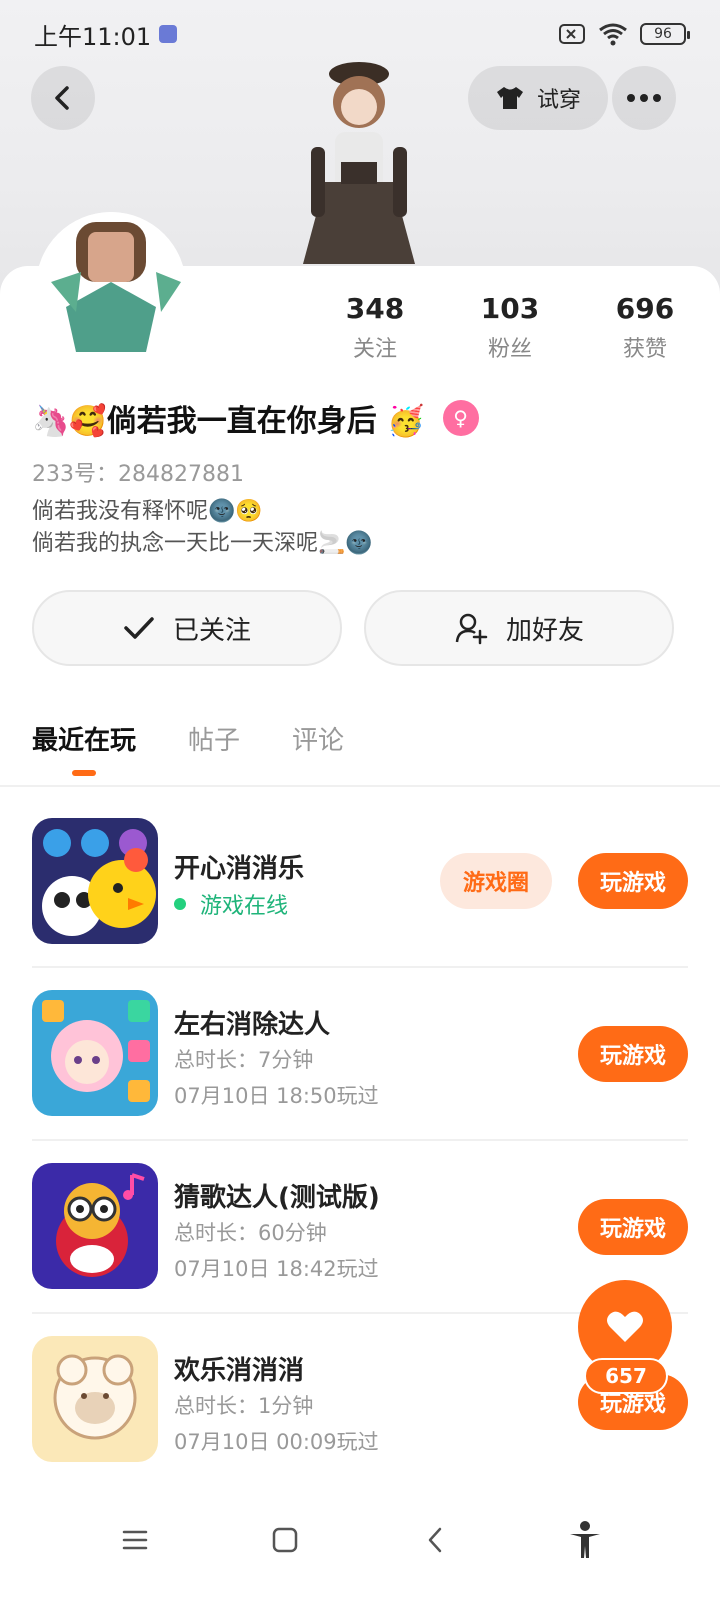 The height and width of the screenshot is (1600, 720). What do you see at coordinates (360, 893) in the screenshot?
I see `game-row: 开心消消乐 游戏在线 游戏圈 玩游戏` at bounding box center [360, 893].